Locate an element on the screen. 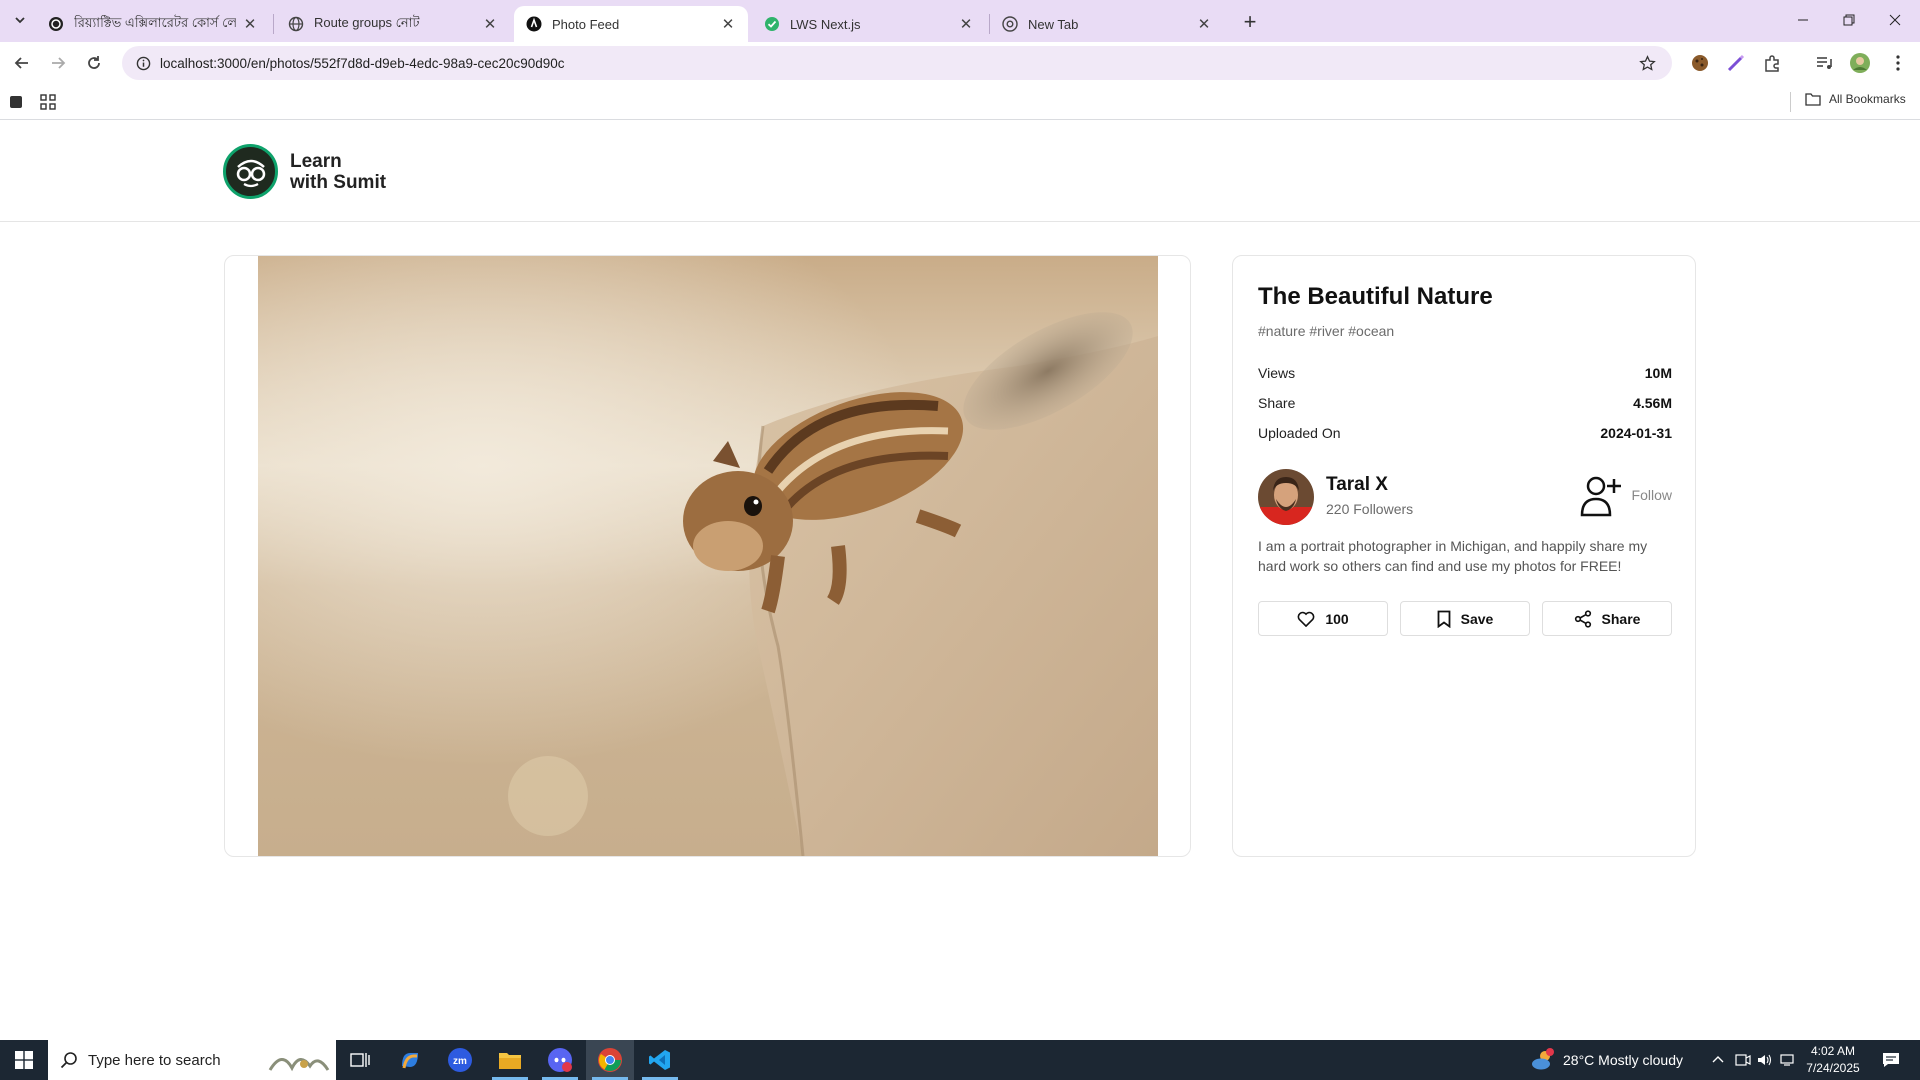 The image size is (1920, 1080). apps-grid-icon is located at coordinates (48, 102).